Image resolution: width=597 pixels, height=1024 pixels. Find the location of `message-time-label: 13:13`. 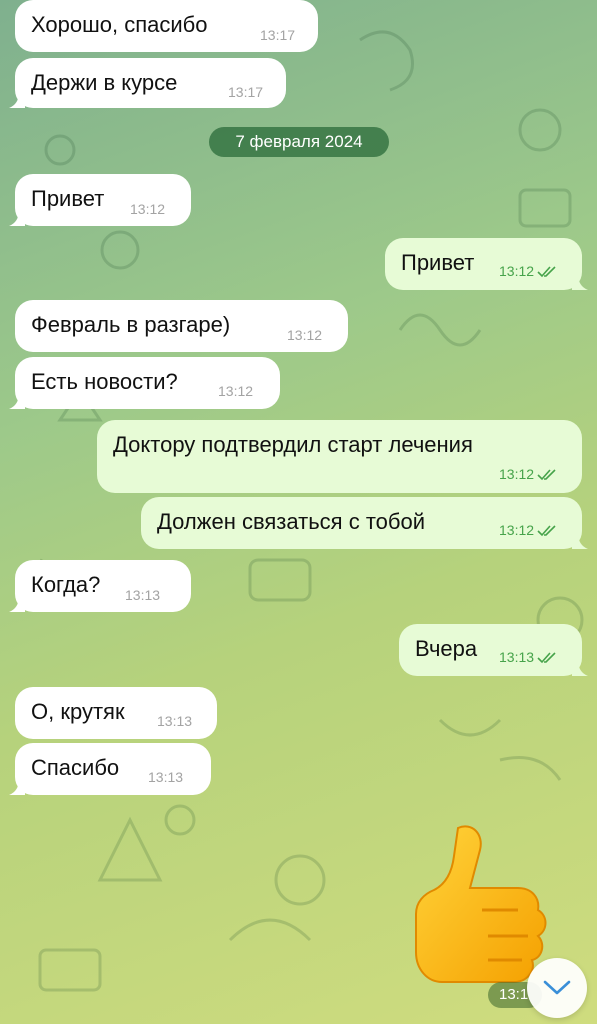

message-time-label: 13:13 is located at coordinates (517, 657).